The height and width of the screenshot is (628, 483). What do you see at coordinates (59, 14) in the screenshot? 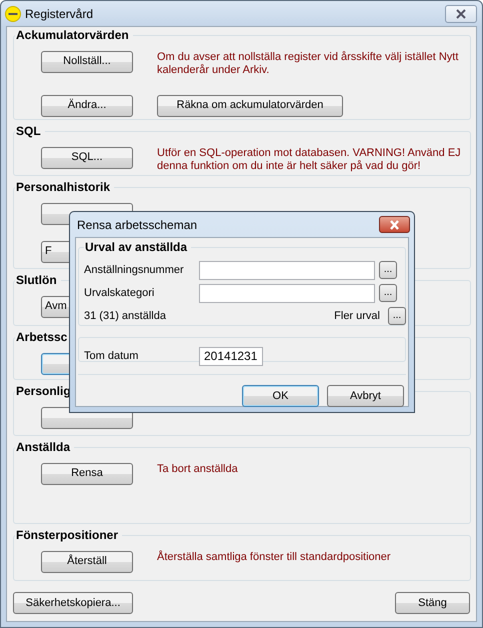
I see `window-title: Registervård` at bounding box center [59, 14].